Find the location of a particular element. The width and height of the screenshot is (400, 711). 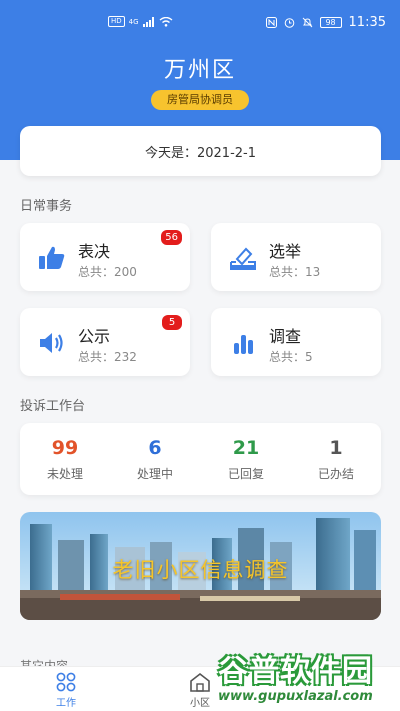

bar-chart-icon is located at coordinates (243, 344).